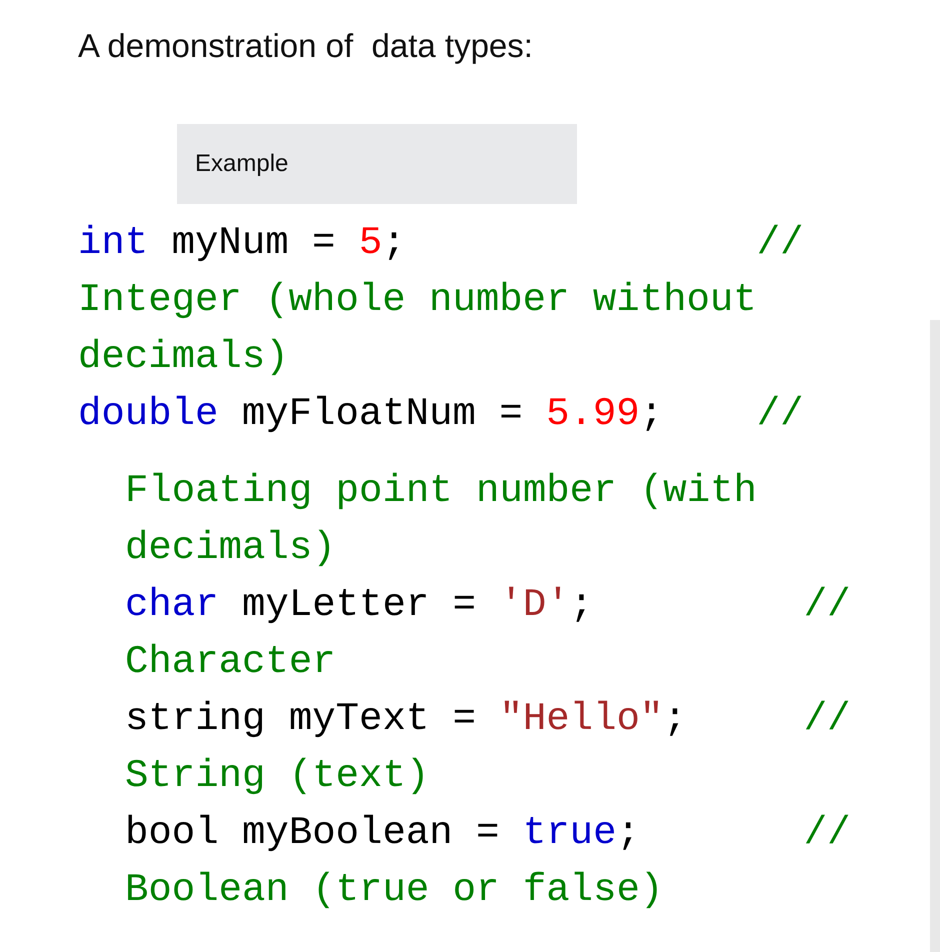 This screenshot has width=940, height=952. Describe the element at coordinates (593, 414) in the screenshot. I see `code-token: 5.99` at that location.